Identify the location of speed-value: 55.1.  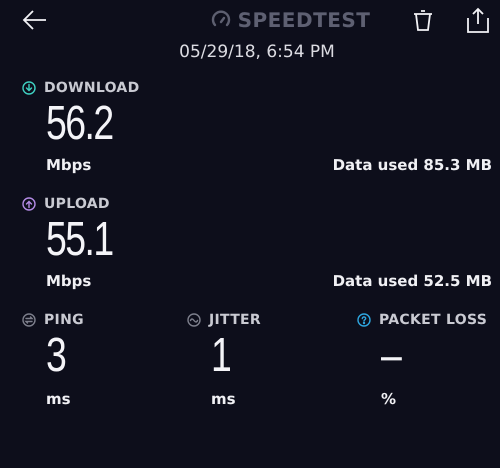
(79, 240).